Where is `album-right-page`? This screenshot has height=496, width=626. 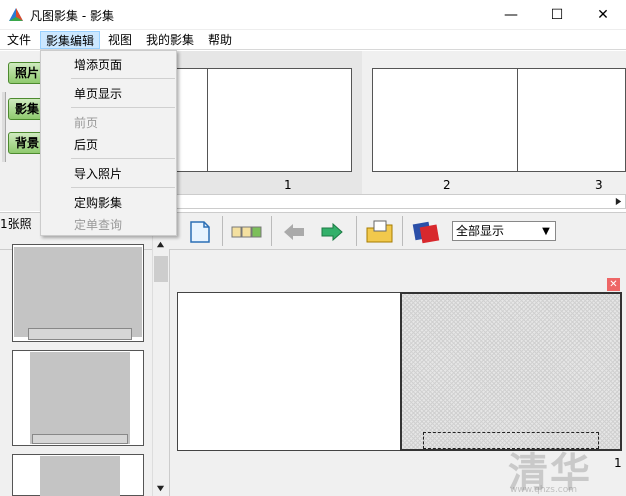
album-right-page is located at coordinates (511, 371).